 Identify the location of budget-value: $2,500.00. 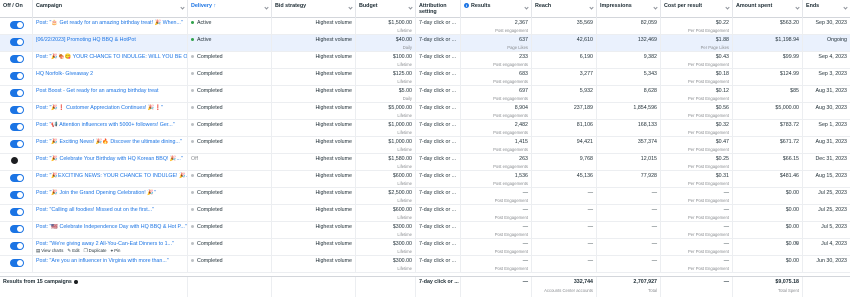
(400, 193).